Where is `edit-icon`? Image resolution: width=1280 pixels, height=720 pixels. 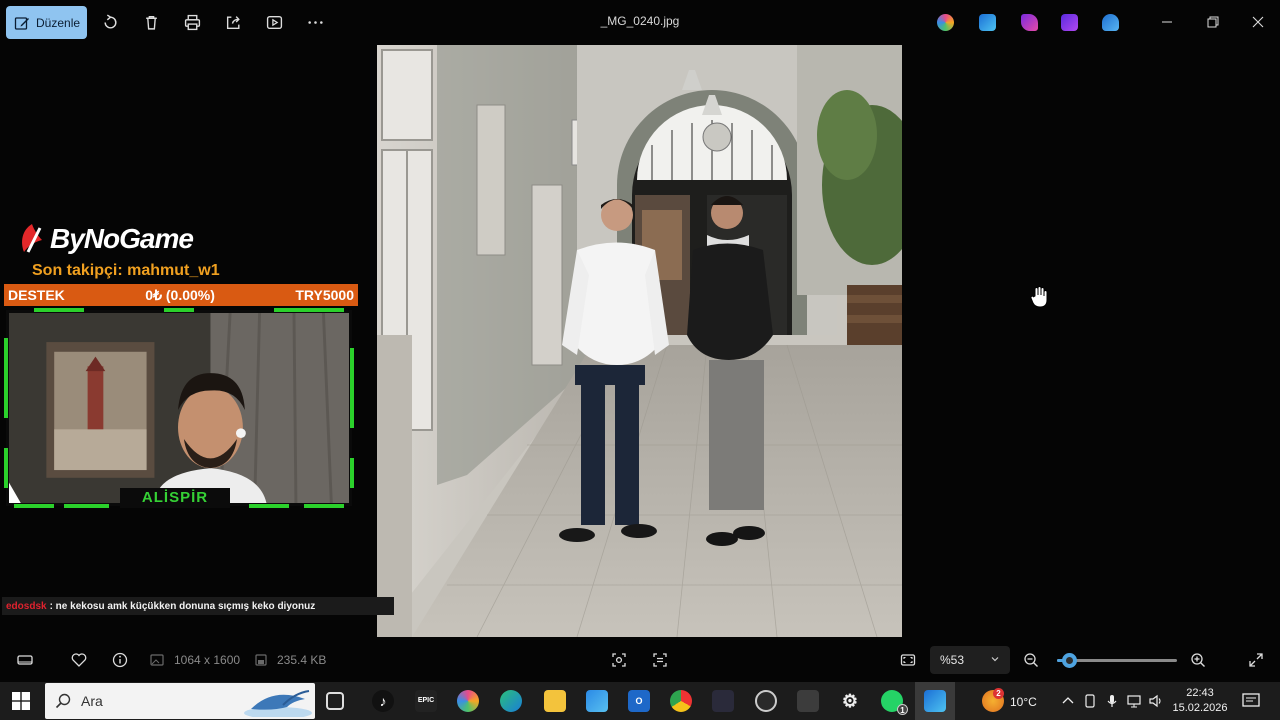 edit-icon is located at coordinates (21, 23).